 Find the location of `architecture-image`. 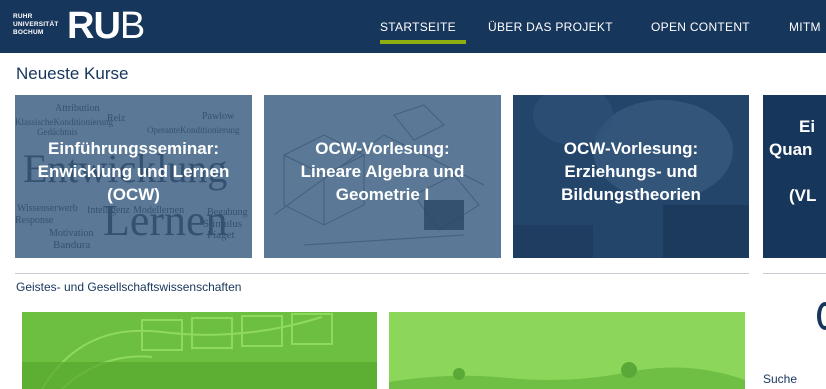

architecture-image is located at coordinates (199, 350).